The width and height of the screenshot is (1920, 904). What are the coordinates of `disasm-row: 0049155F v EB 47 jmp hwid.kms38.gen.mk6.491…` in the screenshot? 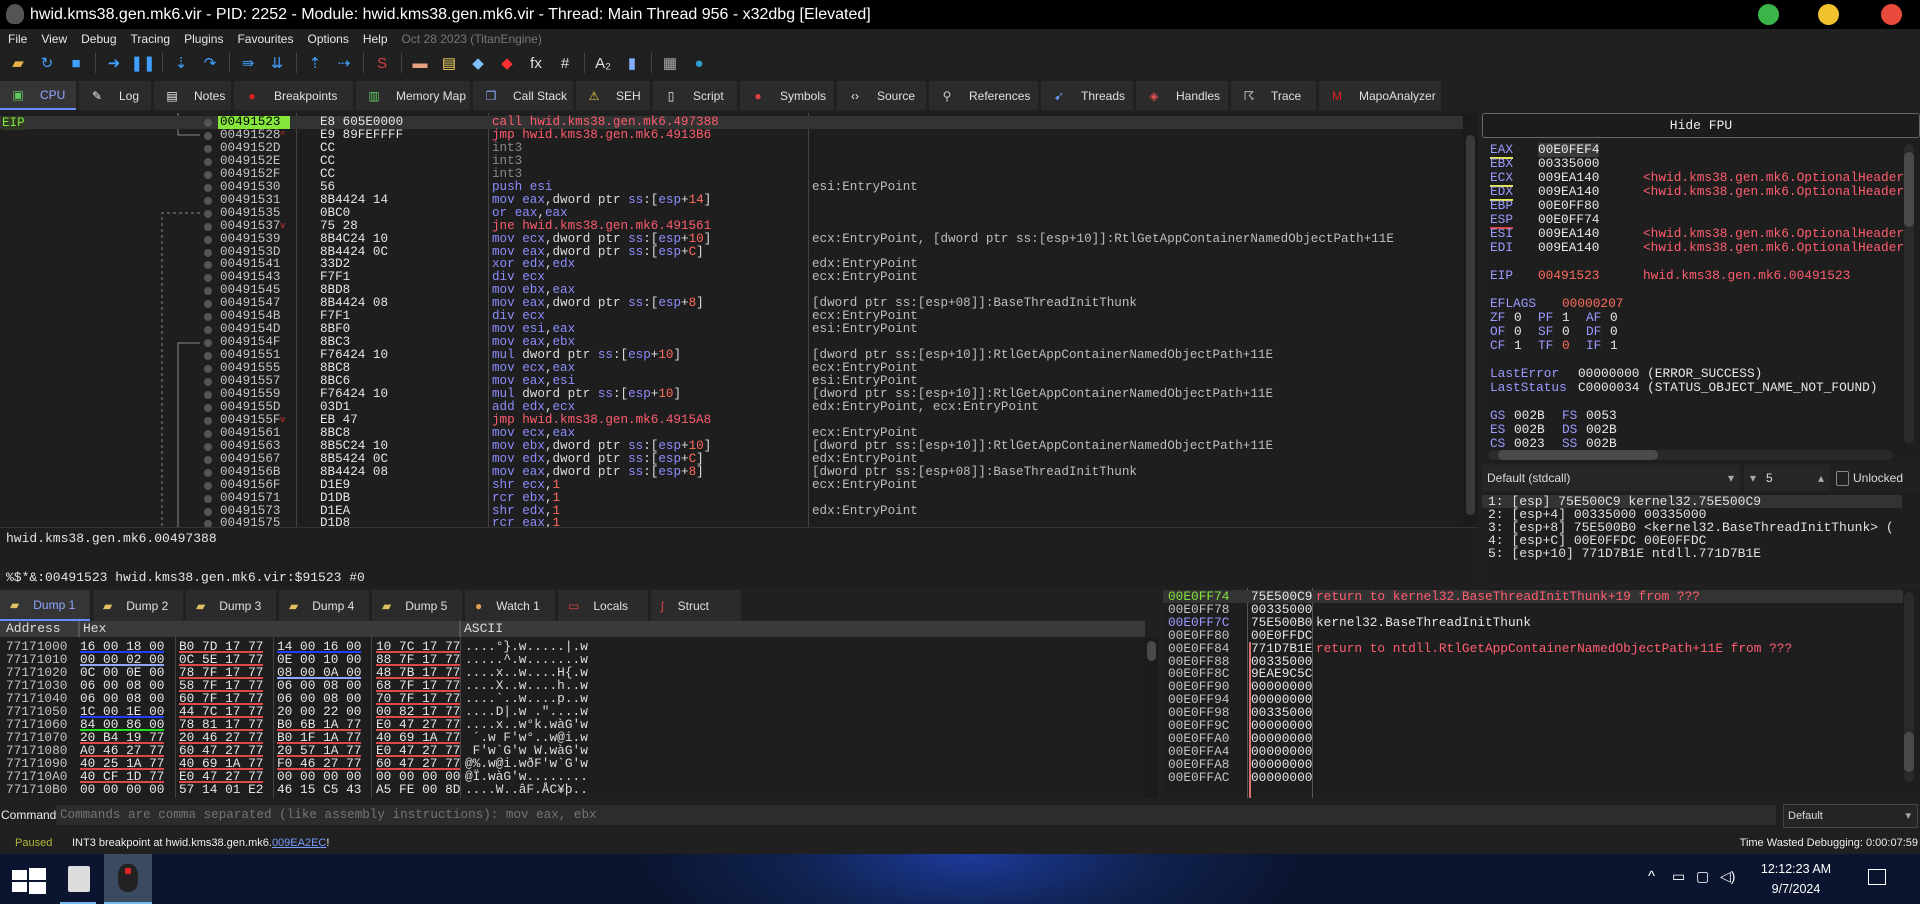 It's located at (731, 420).